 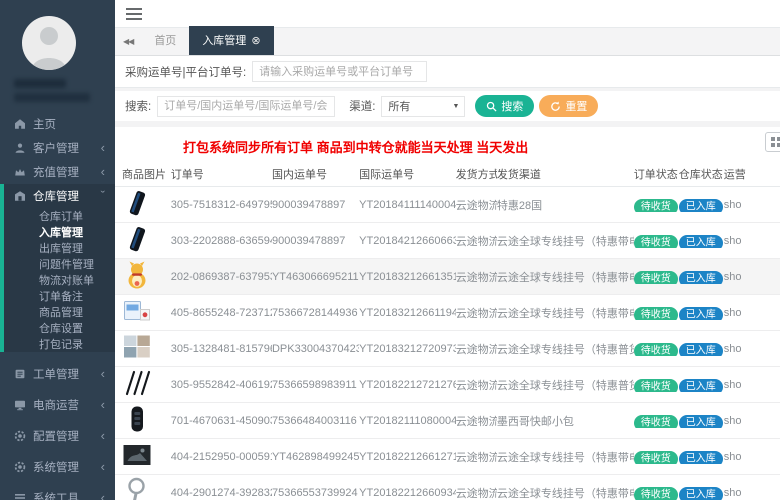 What do you see at coordinates (2, 268) in the screenshot?
I see `active-group-accent-bar` at bounding box center [2, 268].